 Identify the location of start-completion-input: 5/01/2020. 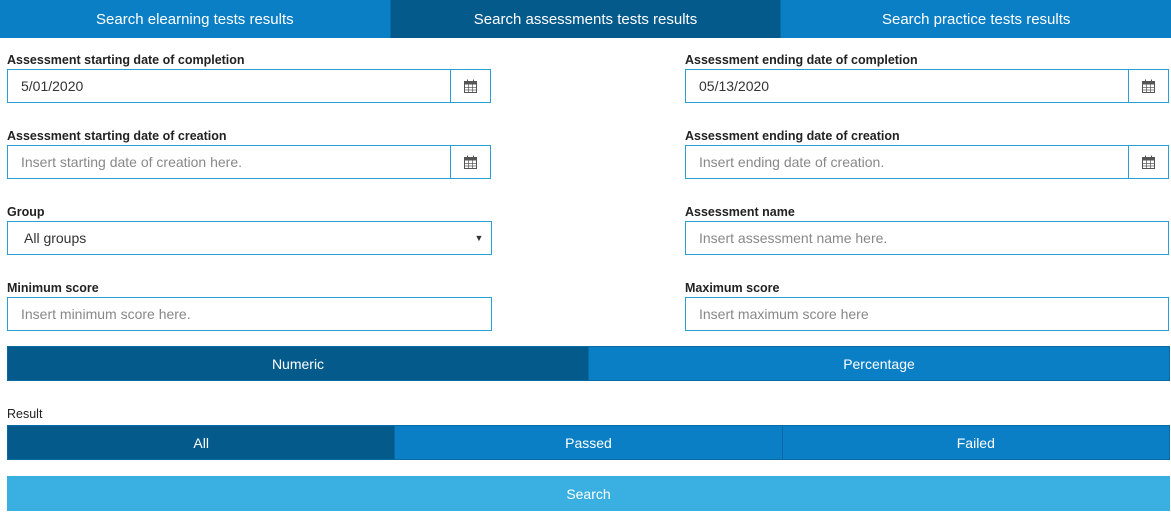
(249, 86).